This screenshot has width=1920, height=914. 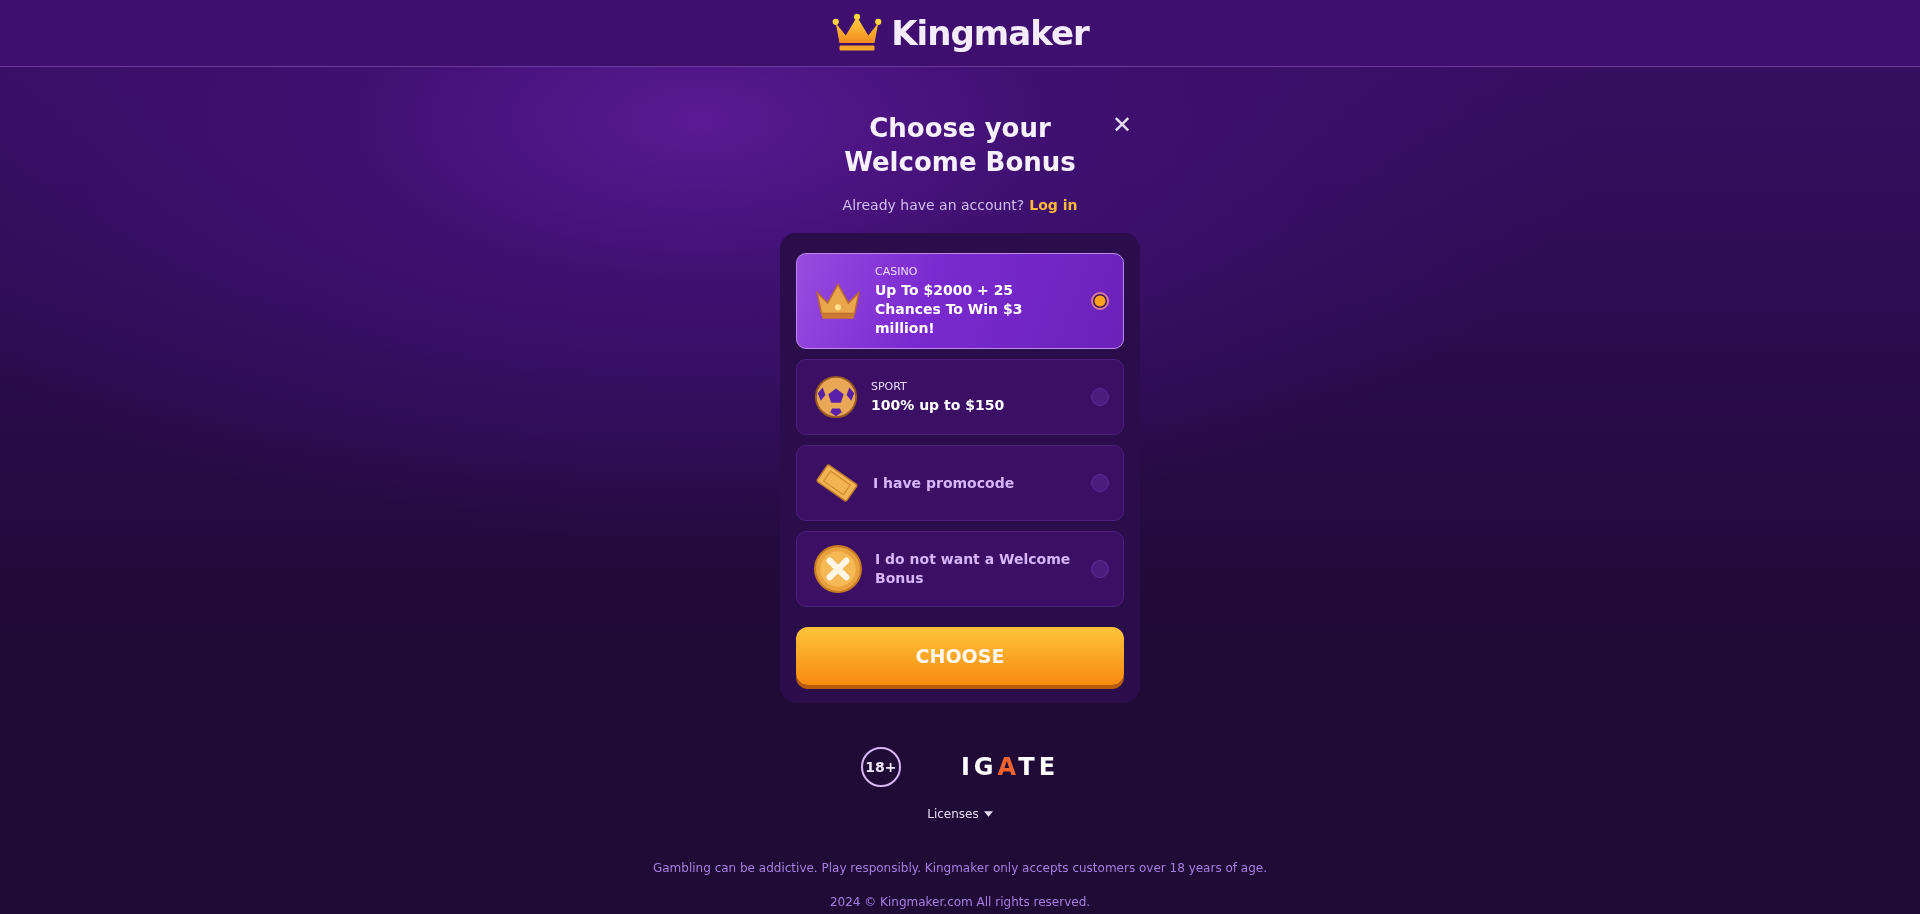 What do you see at coordinates (990, 33) in the screenshot?
I see `brand-name: Kingmaker` at bounding box center [990, 33].